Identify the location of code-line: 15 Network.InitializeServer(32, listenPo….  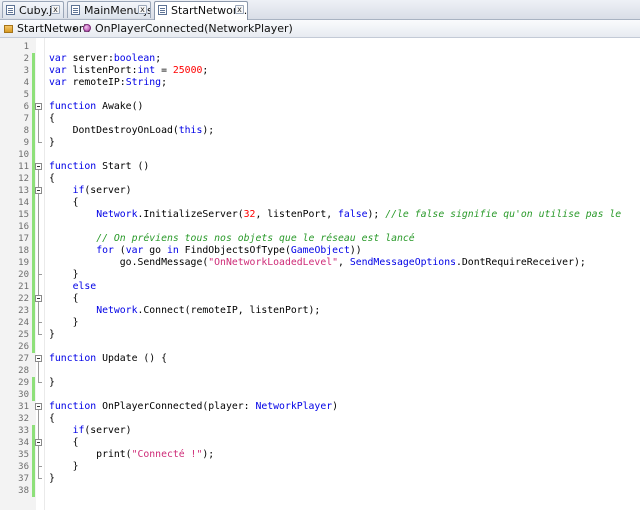
(320, 215).